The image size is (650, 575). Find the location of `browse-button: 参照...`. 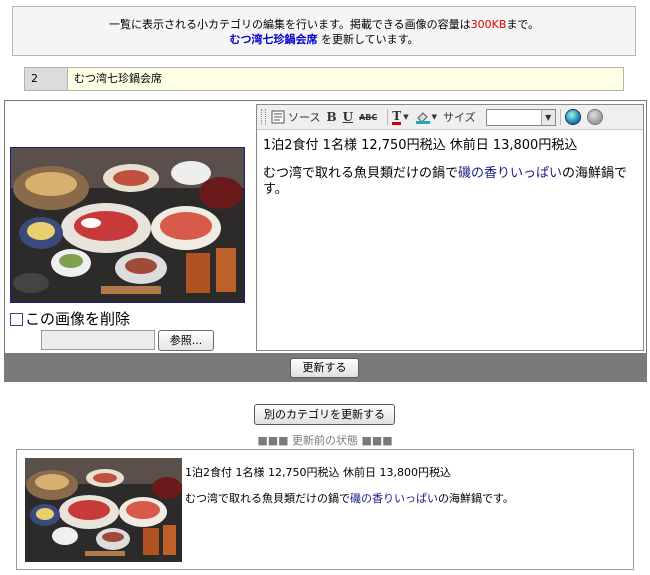

browse-button: 参照... is located at coordinates (186, 340).